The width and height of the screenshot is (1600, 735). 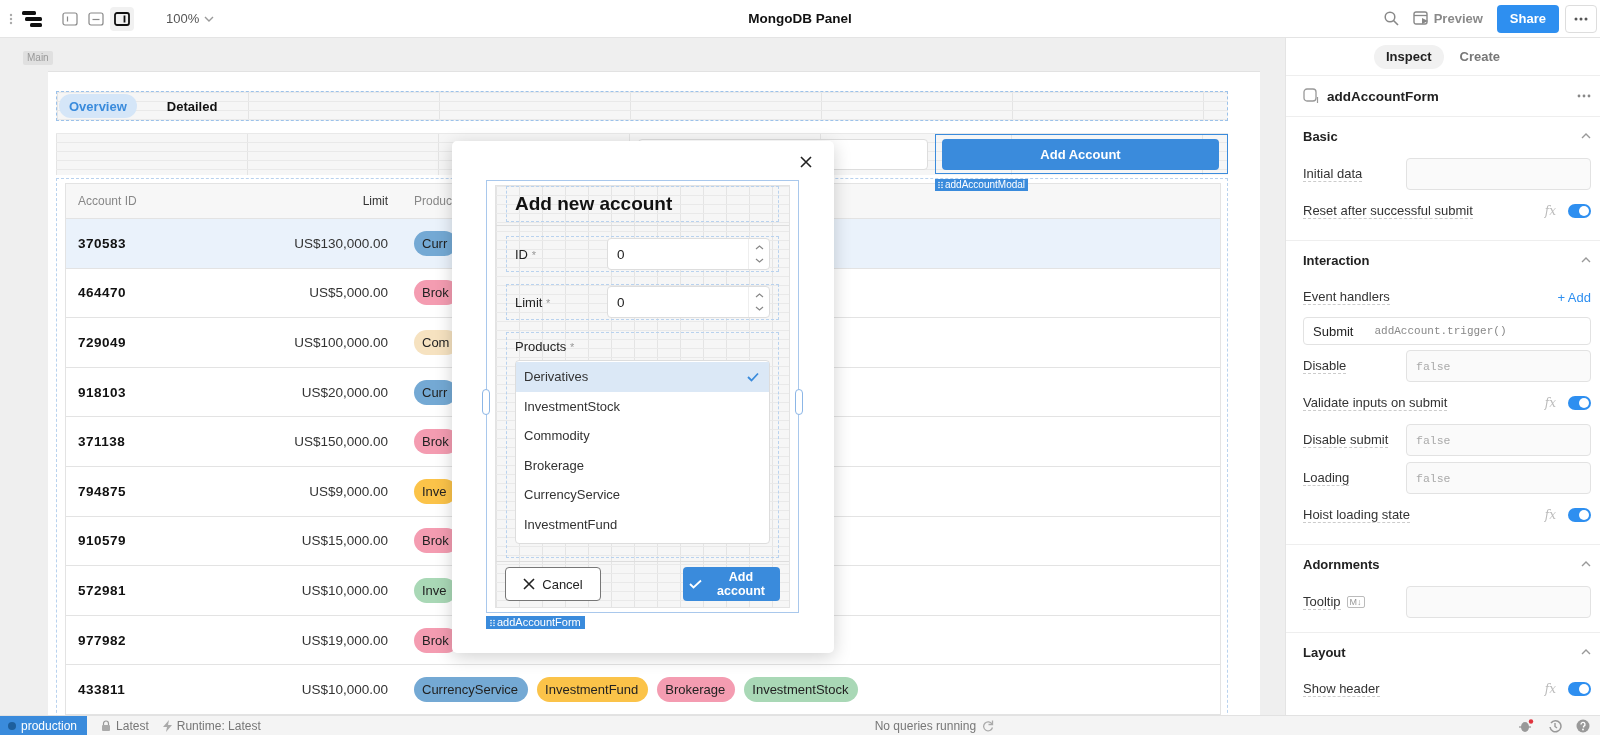 I want to click on bug-icon, so click(x=1526, y=725).